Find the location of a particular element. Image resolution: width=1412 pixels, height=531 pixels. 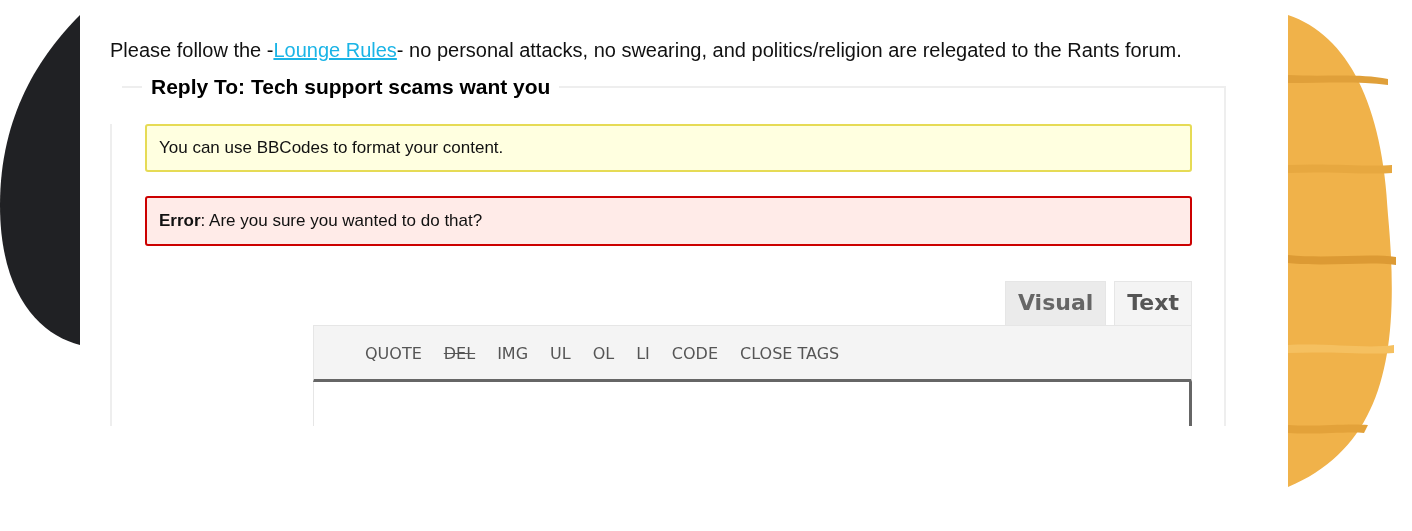

toolbar-button: CLOSE TAGS is located at coordinates (790, 353).